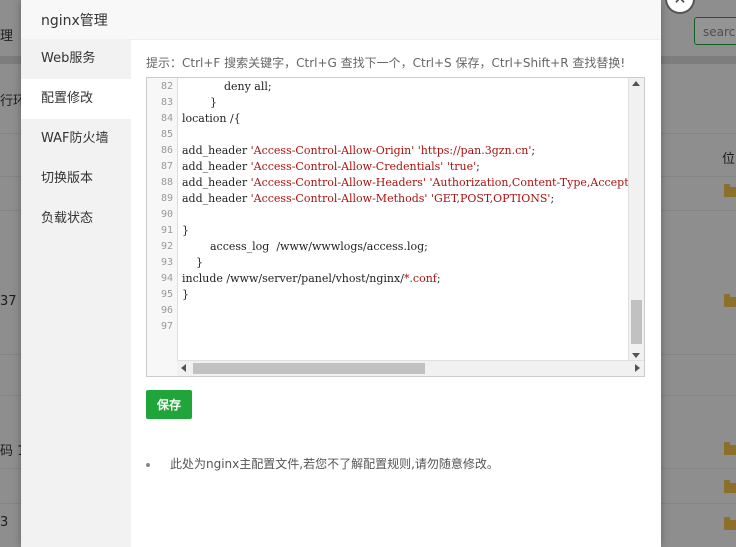 Image resolution: width=736 pixels, height=547 pixels. Describe the element at coordinates (166, 134) in the screenshot. I see `line-number: 85` at that location.